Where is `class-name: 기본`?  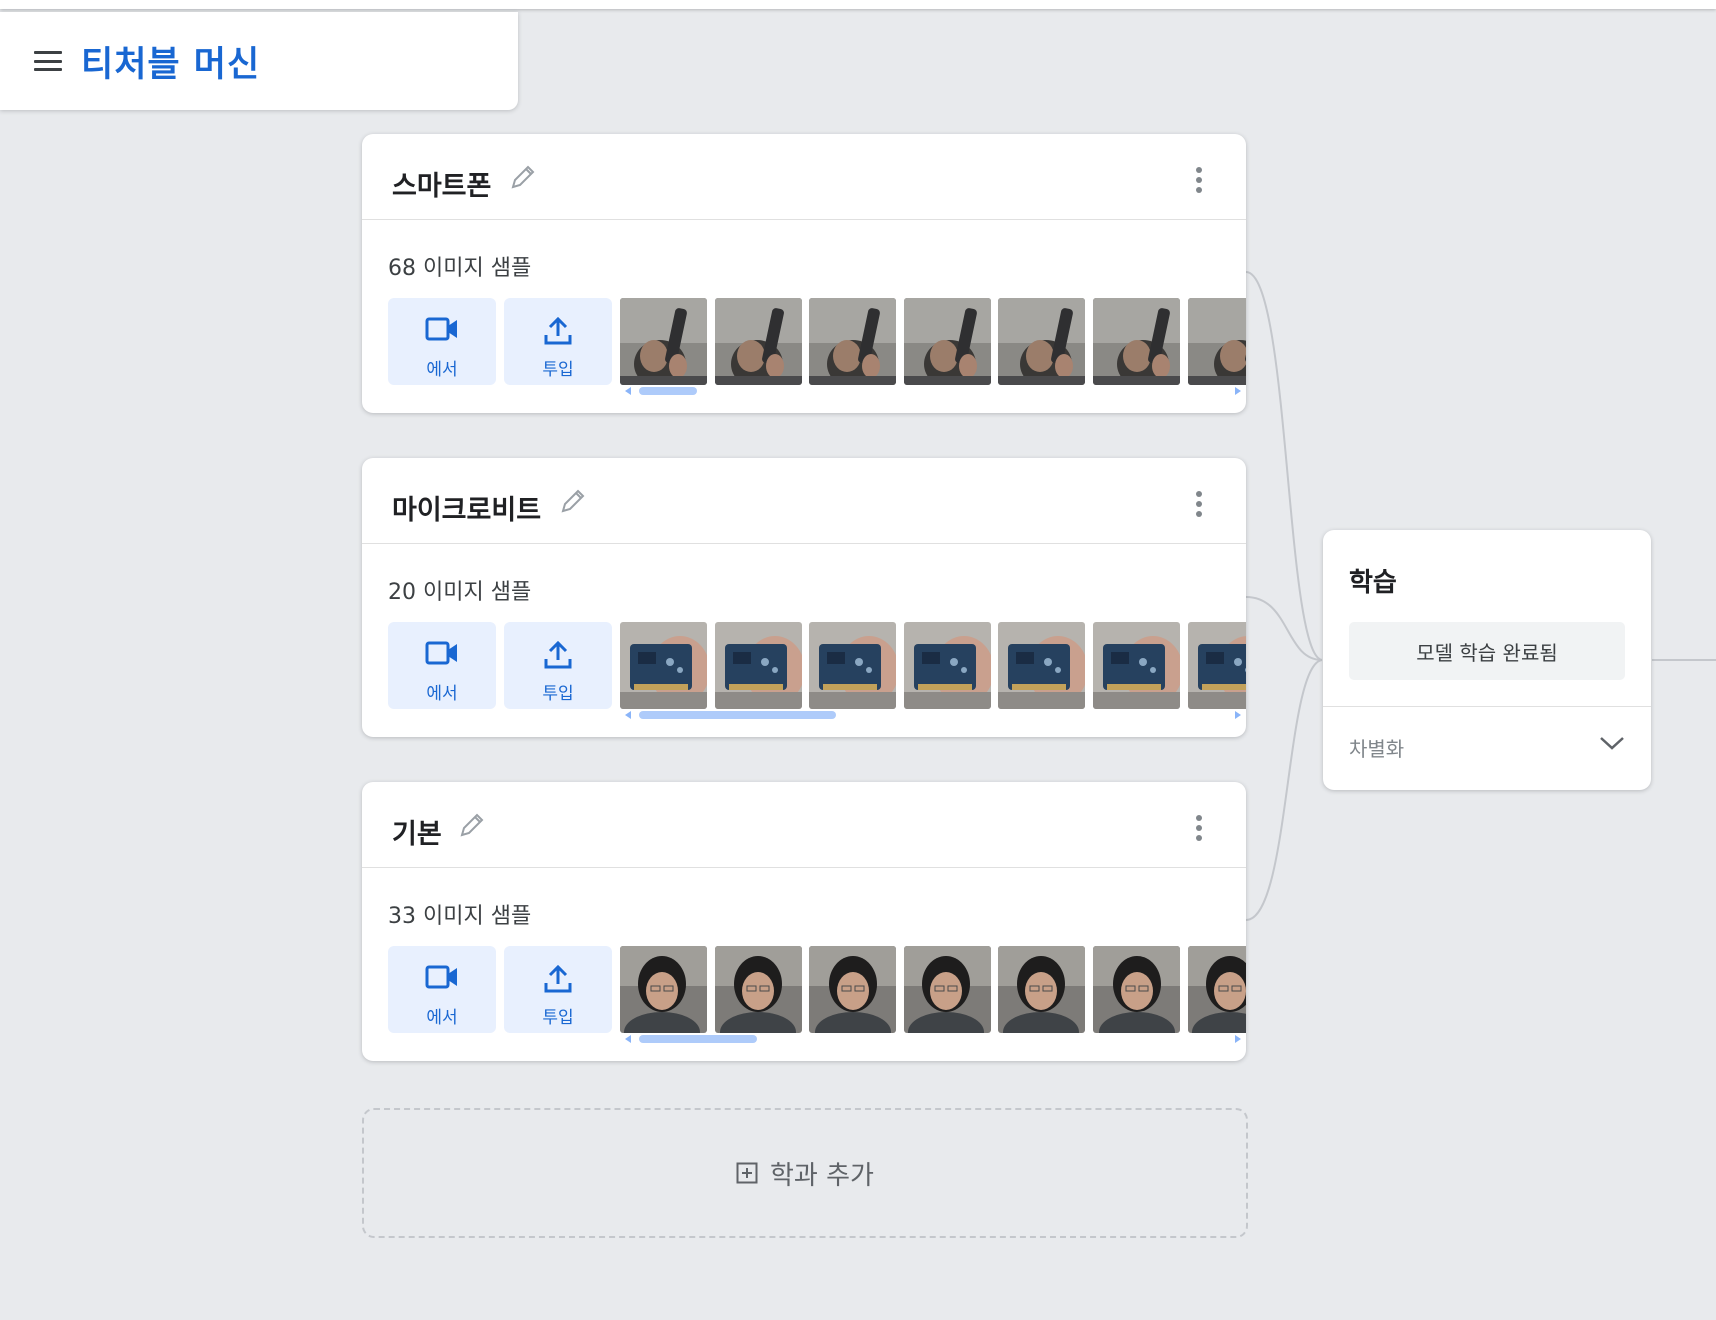
class-name: 기본 is located at coordinates (417, 831).